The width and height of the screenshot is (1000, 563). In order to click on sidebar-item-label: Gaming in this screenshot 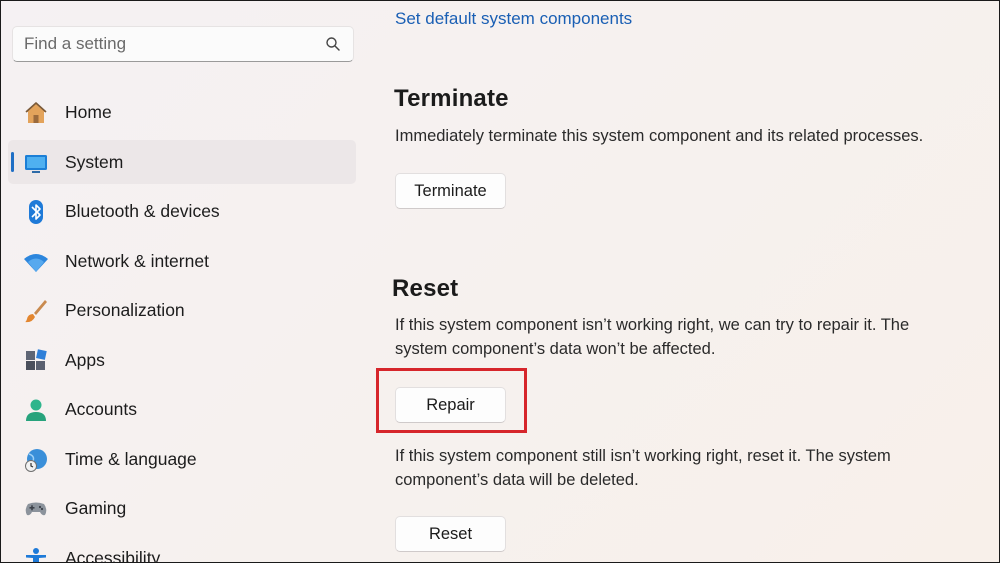, I will do `click(96, 508)`.